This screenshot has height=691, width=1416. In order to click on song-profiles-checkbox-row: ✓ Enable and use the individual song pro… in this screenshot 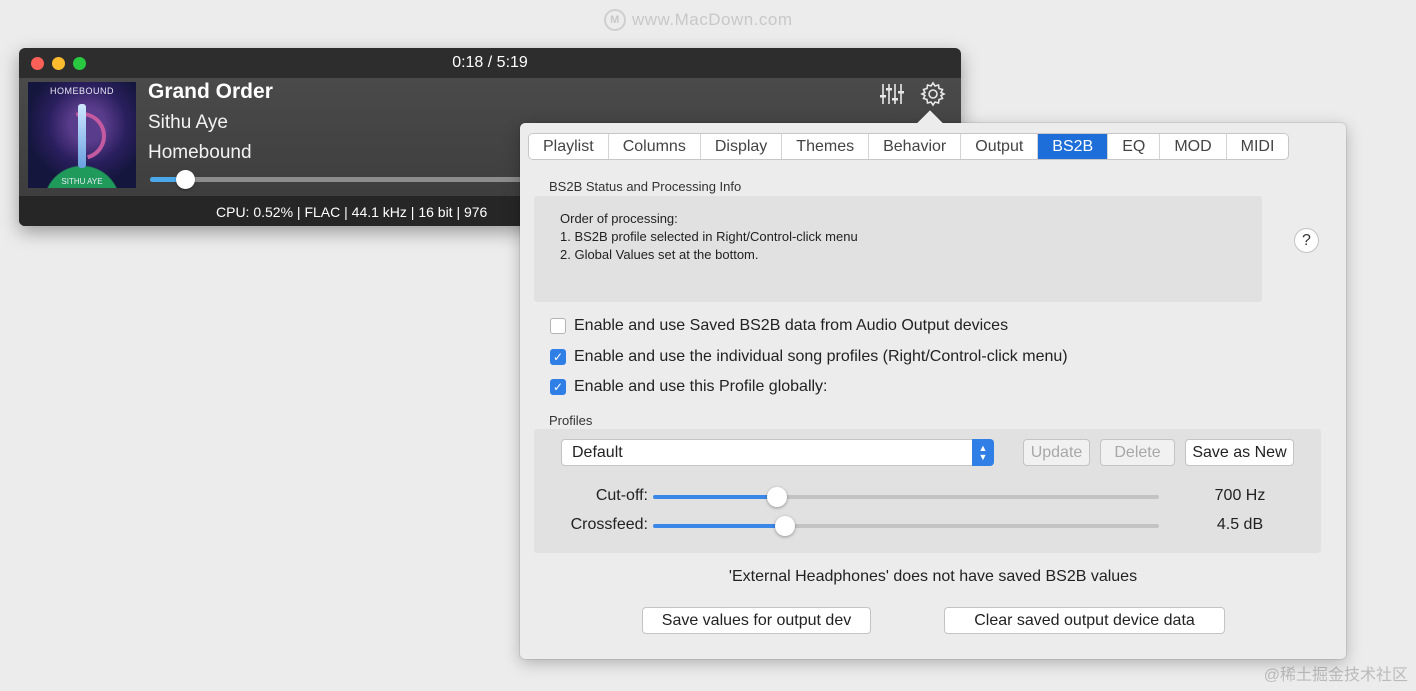, I will do `click(809, 357)`.